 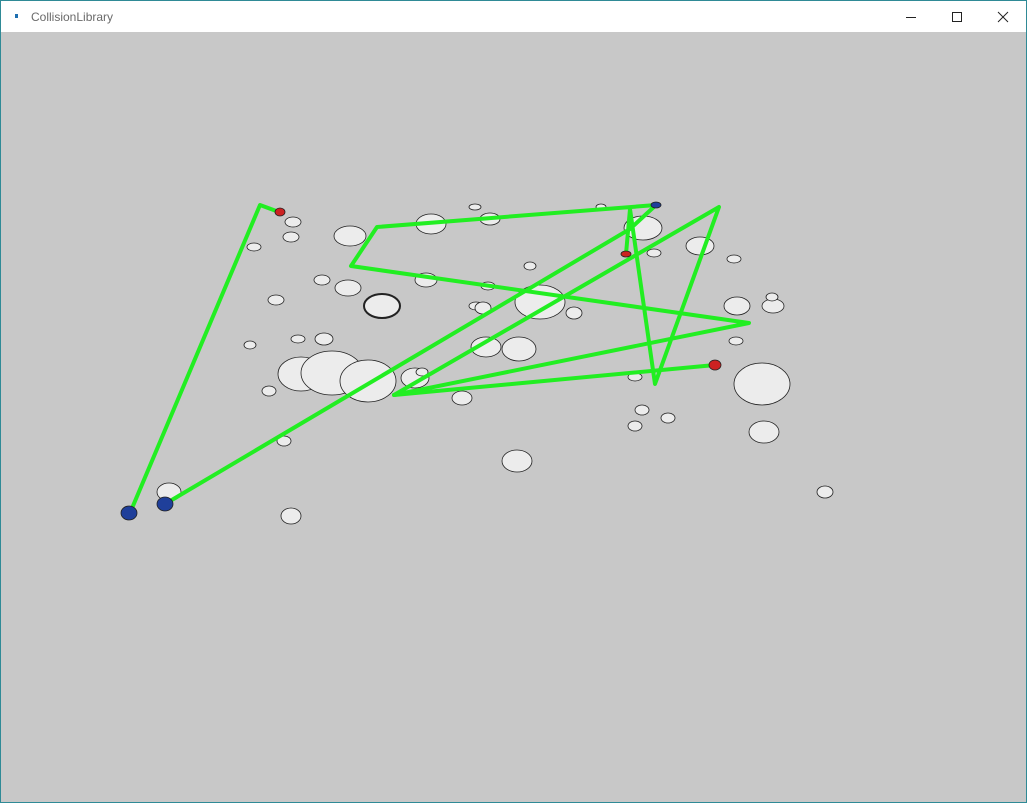 I want to click on app-icon, so click(x=17, y=16).